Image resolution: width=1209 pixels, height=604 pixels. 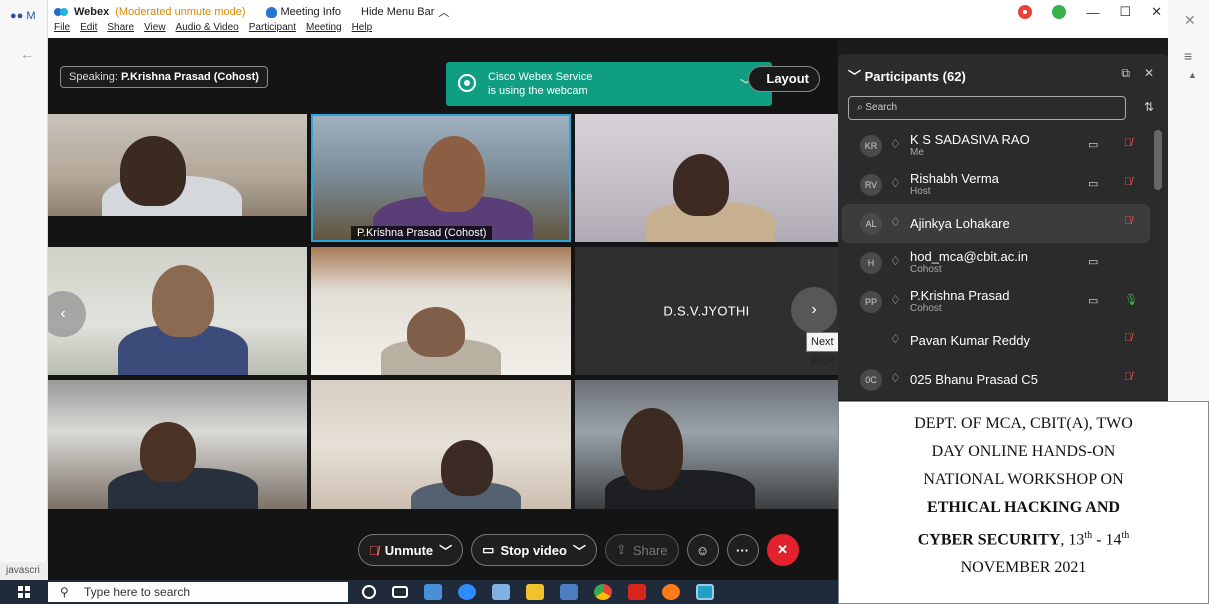 What do you see at coordinates (1156, 12) in the screenshot?
I see `close-window-icon: ✕` at bounding box center [1156, 12].